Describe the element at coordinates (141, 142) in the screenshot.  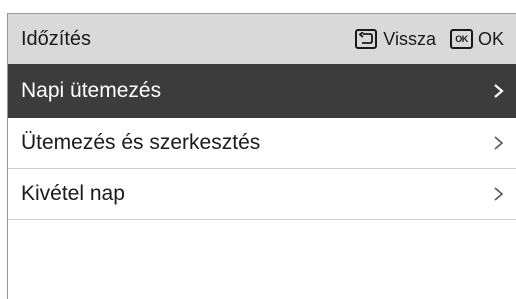
I see `menu-item-label: Ütemezés és szerkesztés` at that location.